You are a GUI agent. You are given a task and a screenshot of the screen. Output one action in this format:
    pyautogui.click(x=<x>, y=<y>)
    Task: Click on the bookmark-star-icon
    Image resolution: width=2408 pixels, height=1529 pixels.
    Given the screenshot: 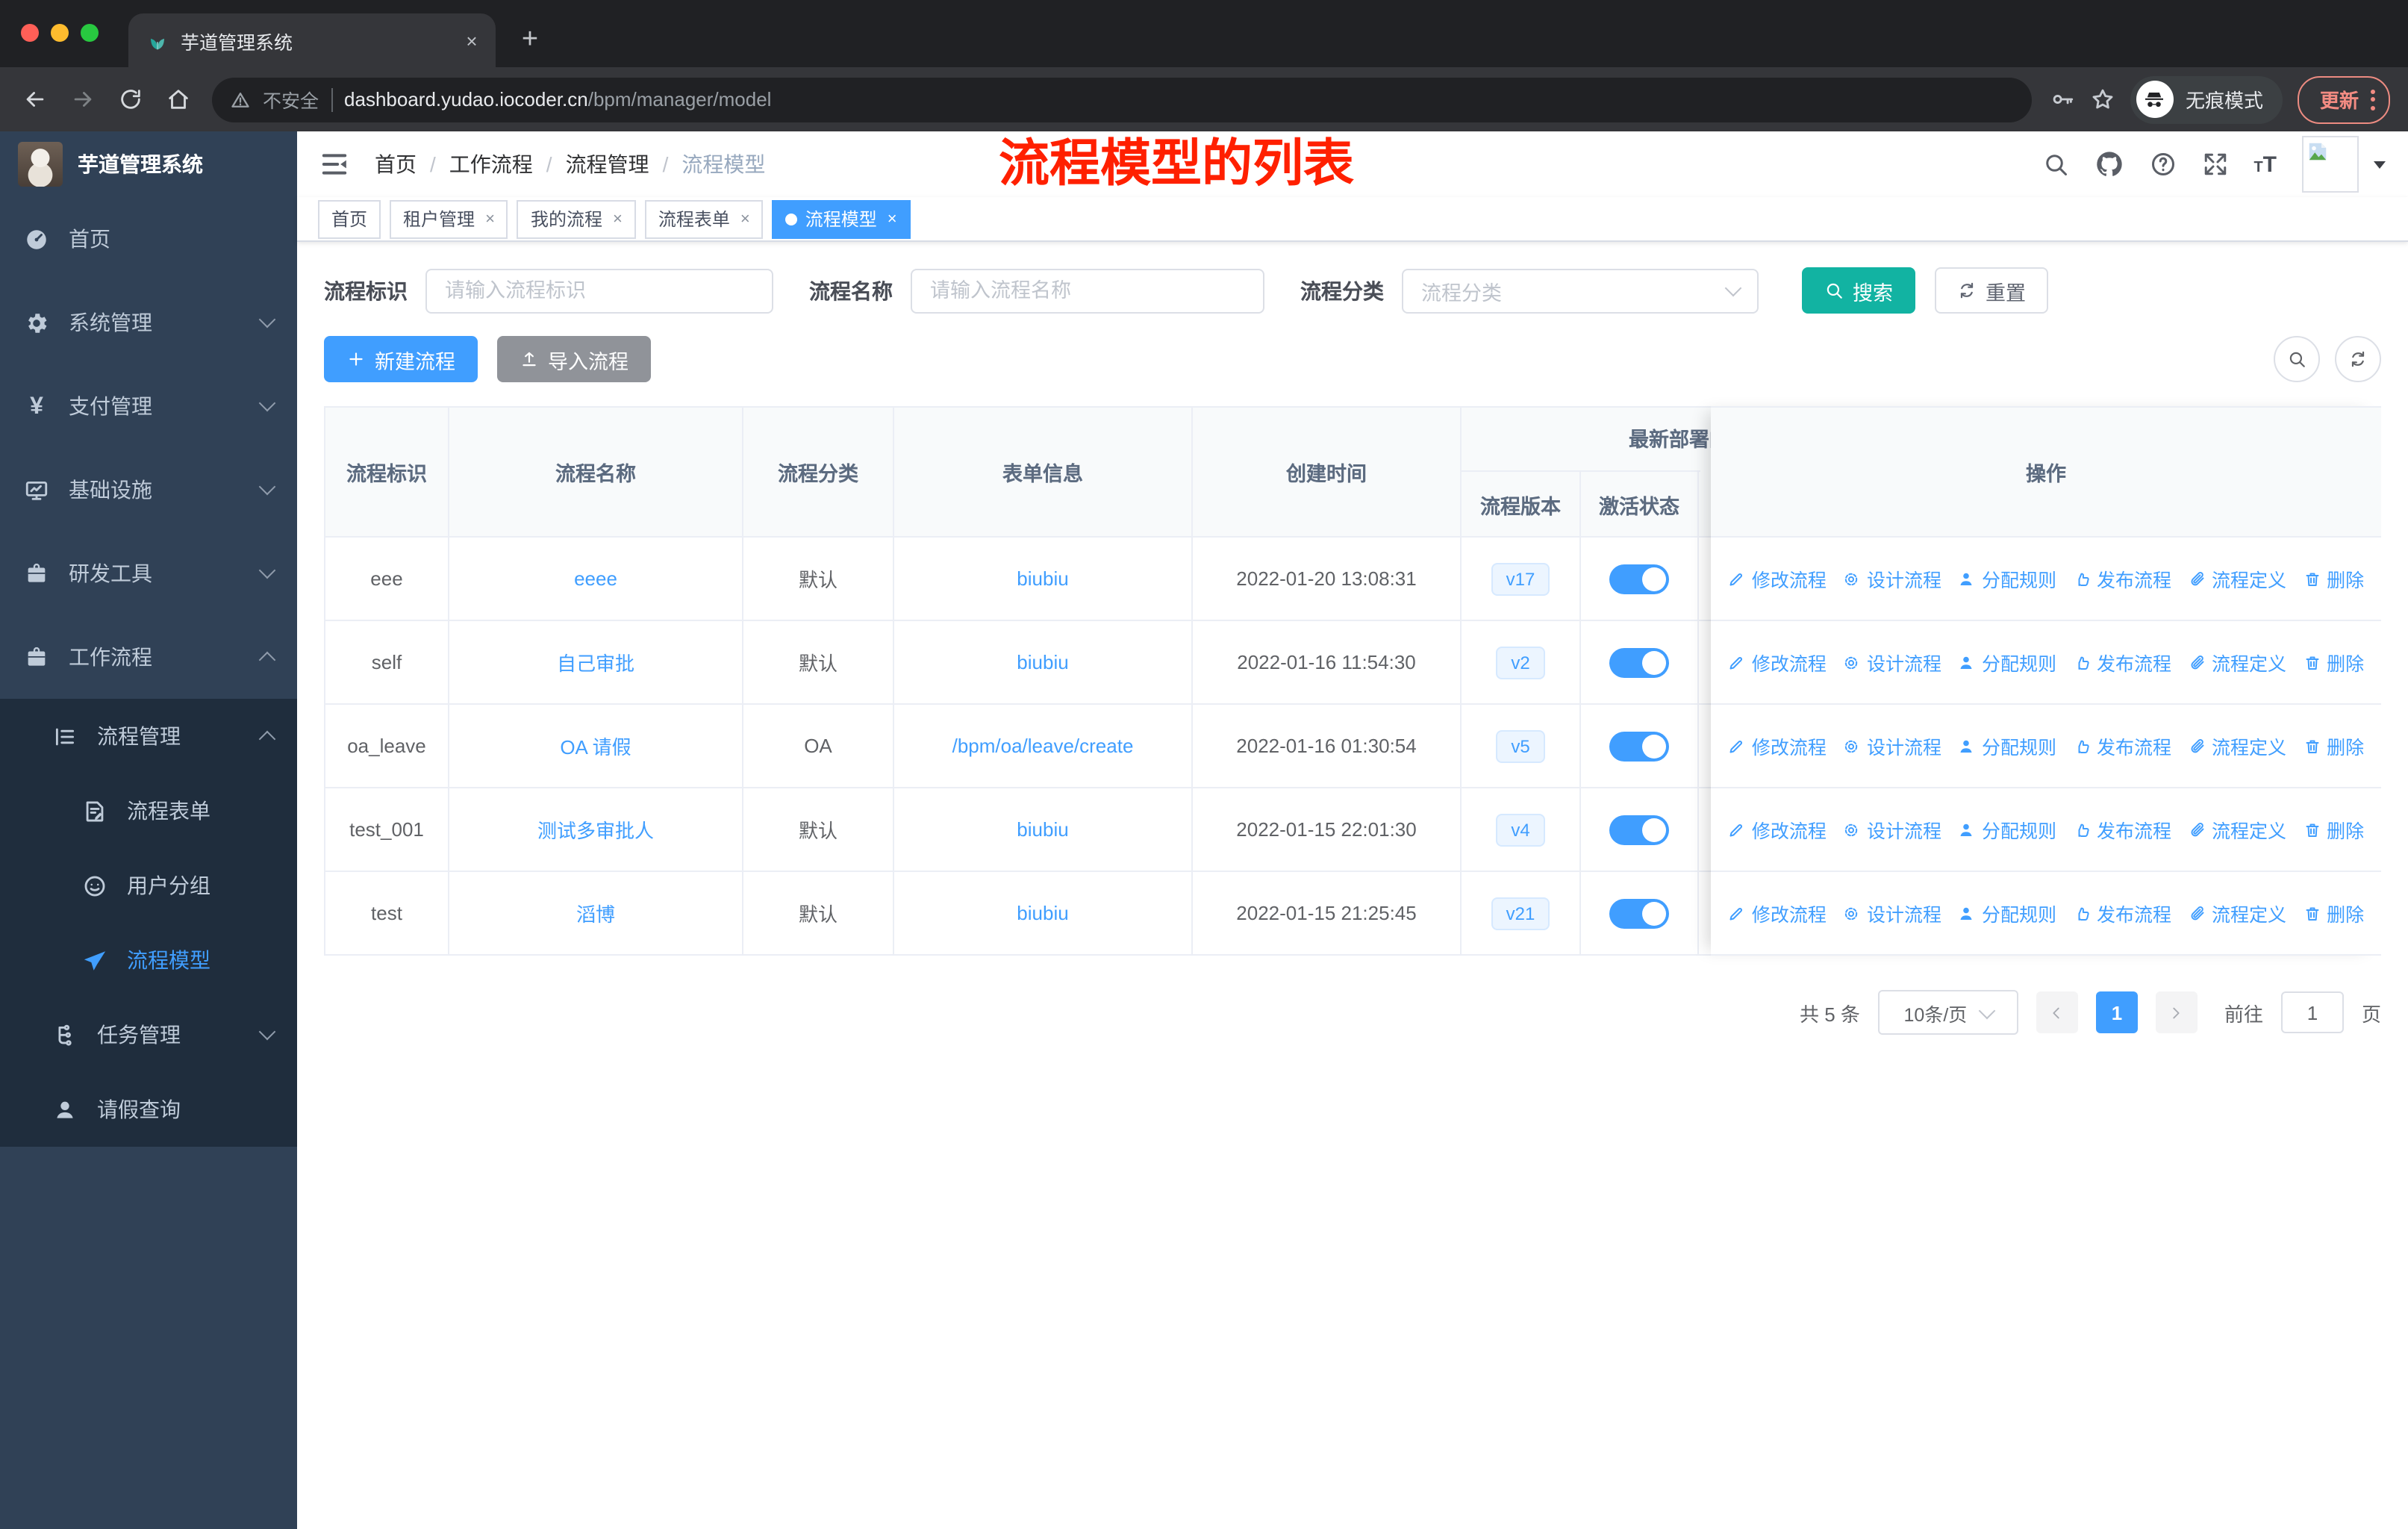 What is the action you would take?
    pyautogui.click(x=2102, y=100)
    